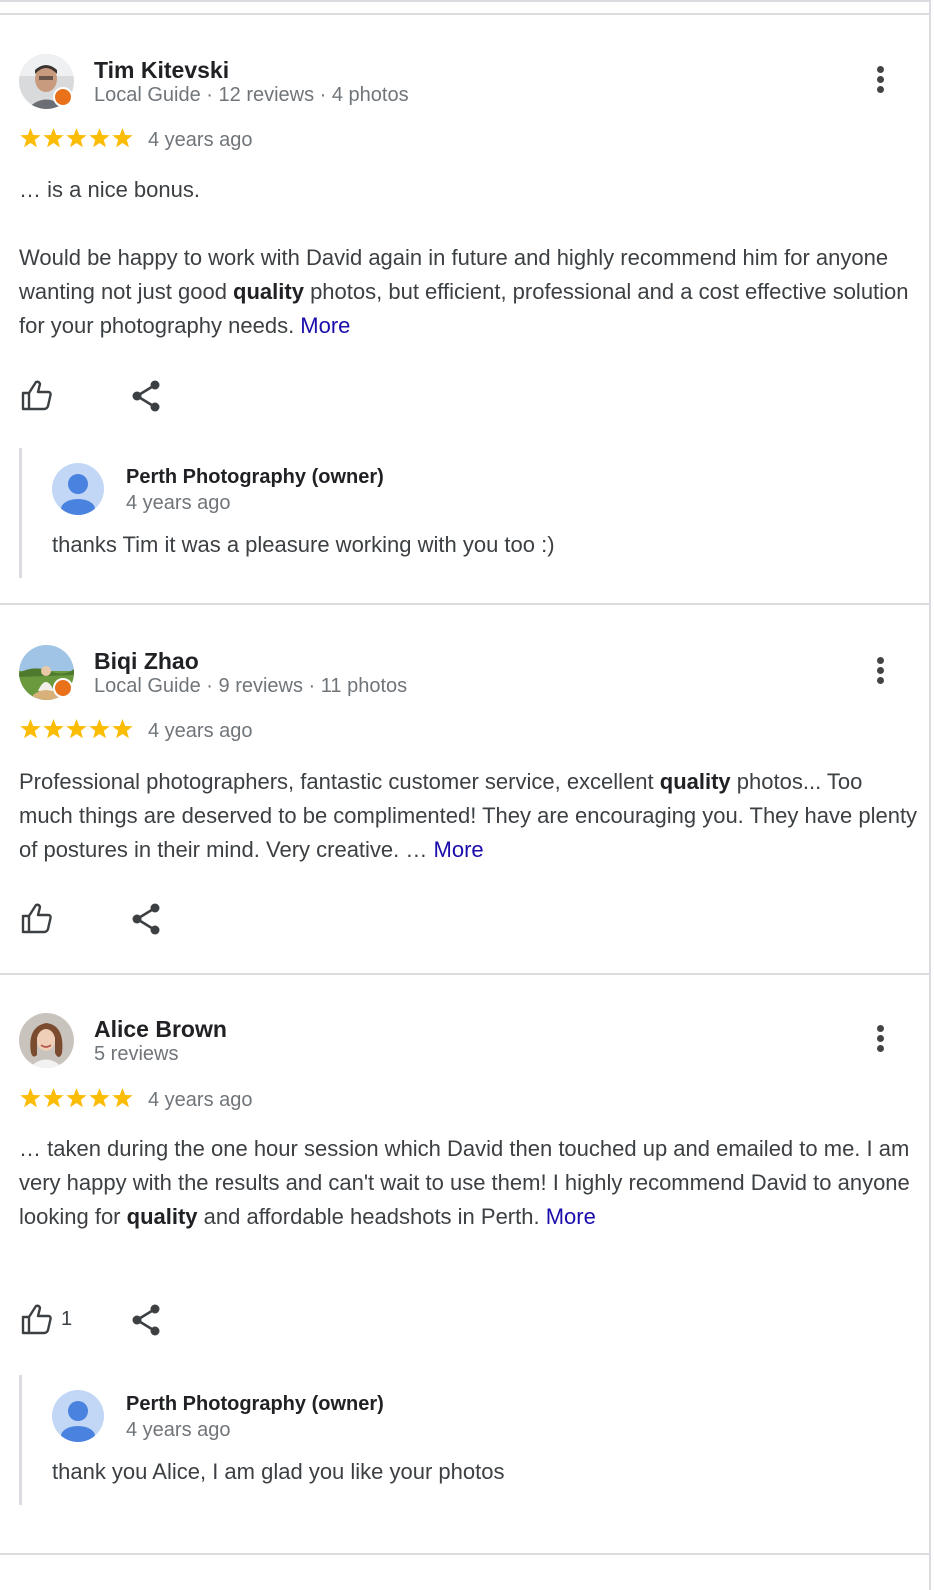  I want to click on review-actions: 1, so click(119, 1322).